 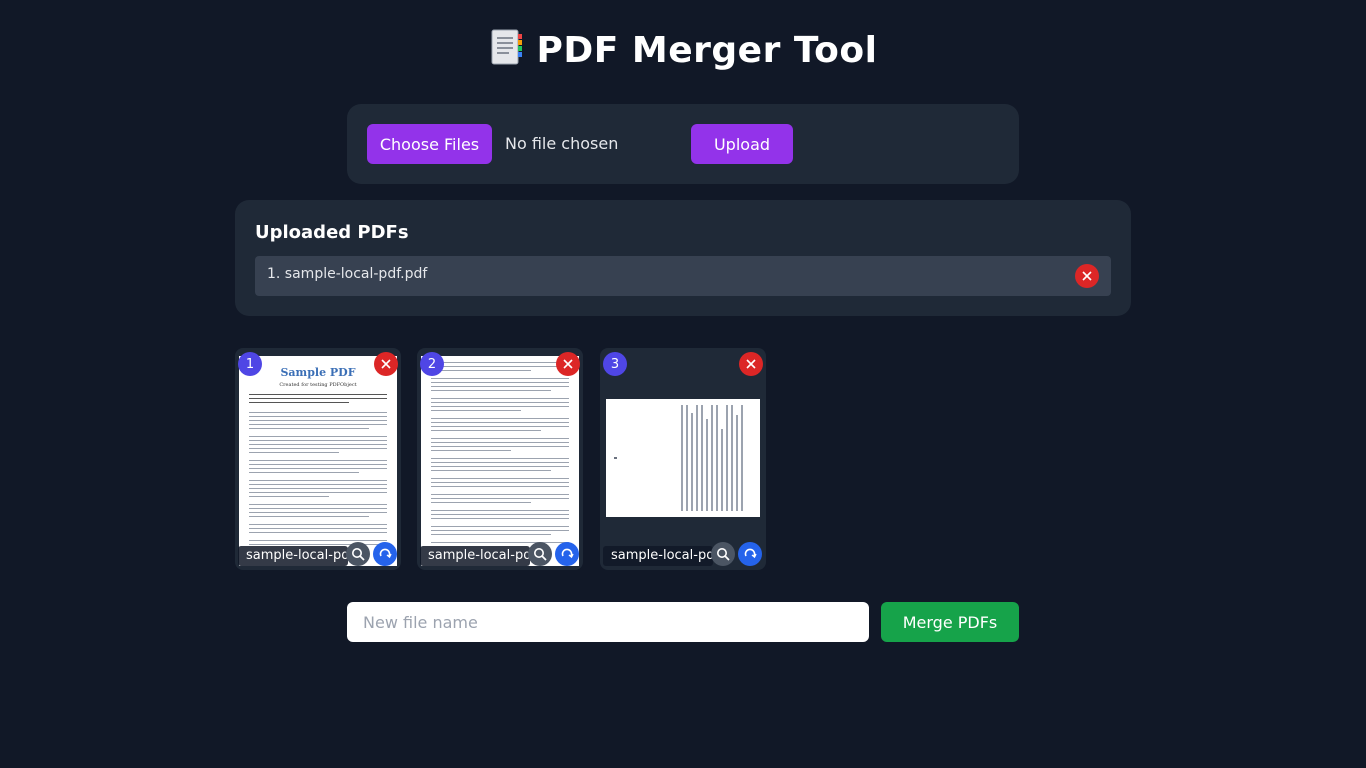 What do you see at coordinates (683, 144) in the screenshot?
I see `upload-panel: Choose Files No file chosen Upload` at bounding box center [683, 144].